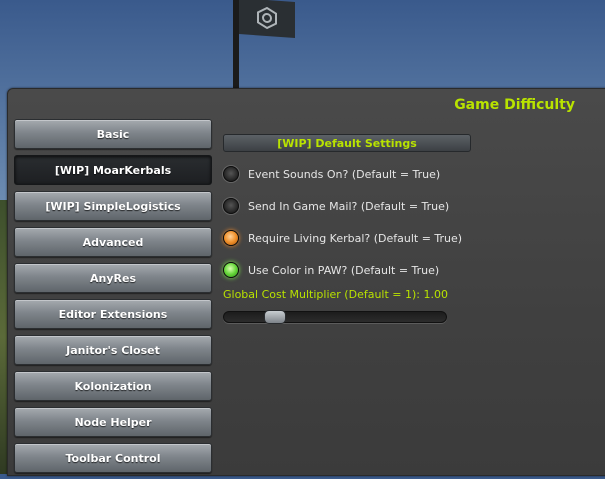  Describe the element at coordinates (344, 270) in the screenshot. I see `toggle-label: Use Color in PAW? (Default = True)` at that location.